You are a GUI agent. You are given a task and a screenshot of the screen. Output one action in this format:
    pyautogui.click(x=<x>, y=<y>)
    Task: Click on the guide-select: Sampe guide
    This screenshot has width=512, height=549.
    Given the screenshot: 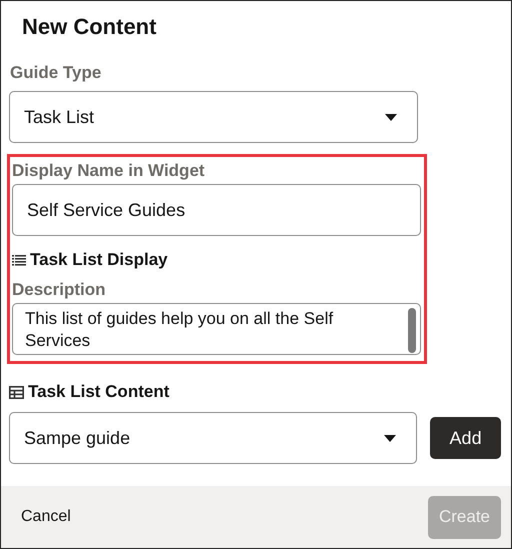 What is the action you would take?
    pyautogui.click(x=213, y=438)
    